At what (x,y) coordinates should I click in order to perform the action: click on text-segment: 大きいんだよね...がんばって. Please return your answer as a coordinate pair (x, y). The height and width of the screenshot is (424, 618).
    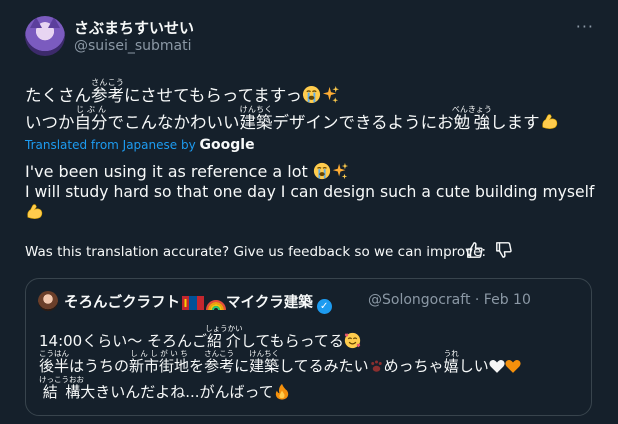
    Looking at the image, I should click on (177, 392).